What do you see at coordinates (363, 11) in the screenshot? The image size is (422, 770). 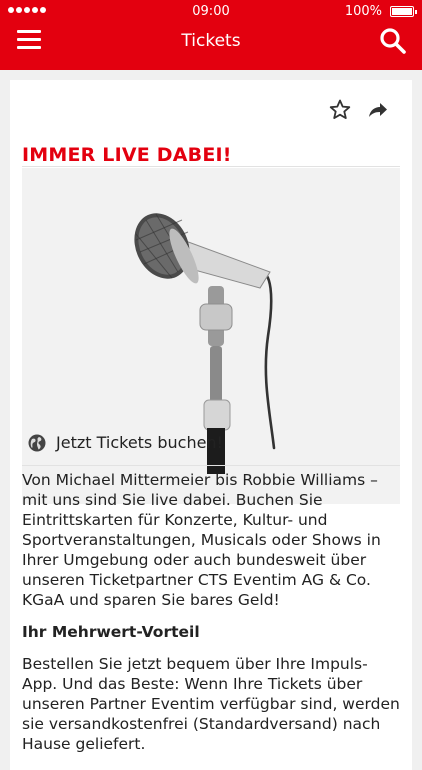 I see `battery-percentage: 100%` at bounding box center [363, 11].